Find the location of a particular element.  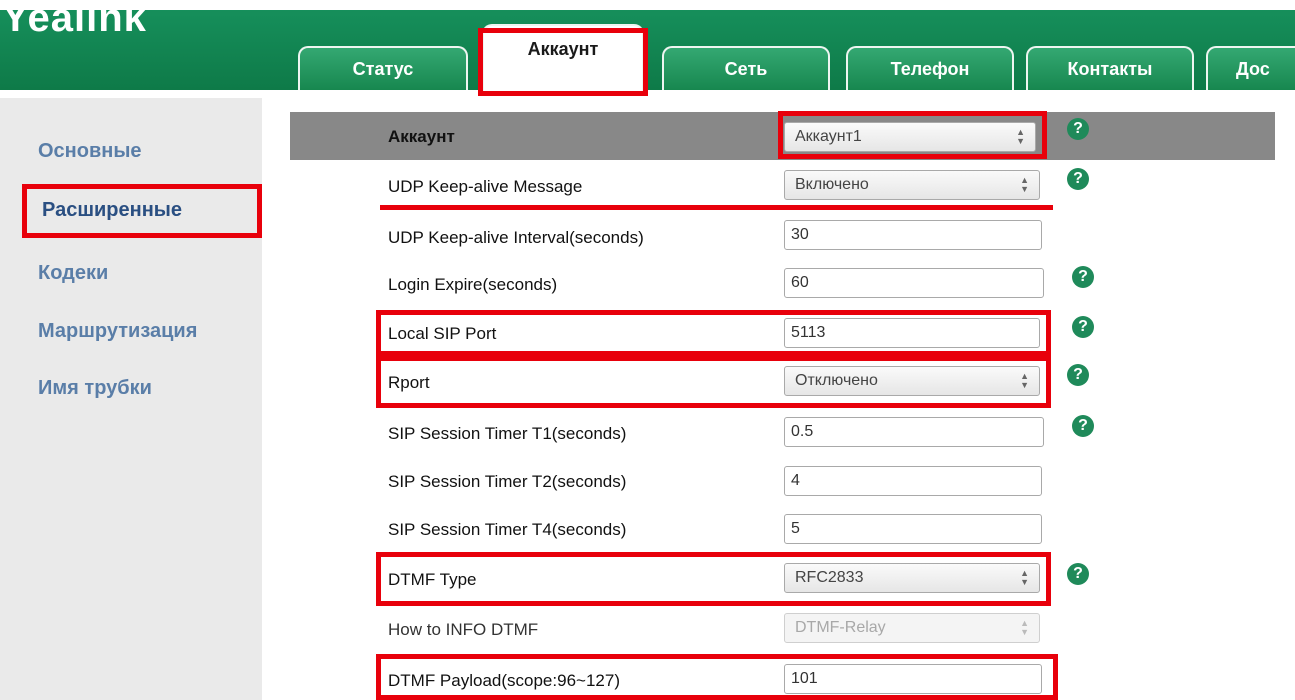

dtmf-payload-label: DTMF Payload(scope:96~127) is located at coordinates (504, 680).